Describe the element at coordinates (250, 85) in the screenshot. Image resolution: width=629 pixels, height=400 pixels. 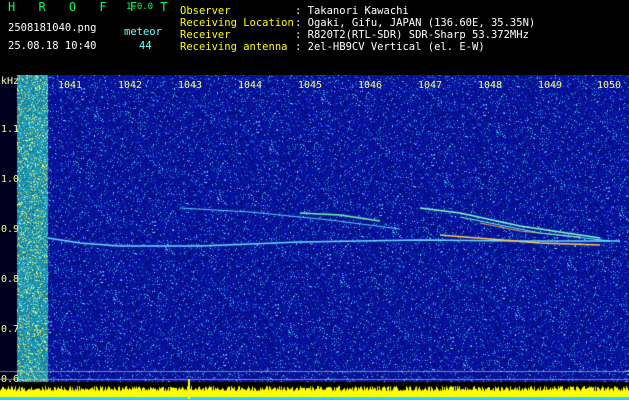
I see `x-tick-label: 1044` at that location.